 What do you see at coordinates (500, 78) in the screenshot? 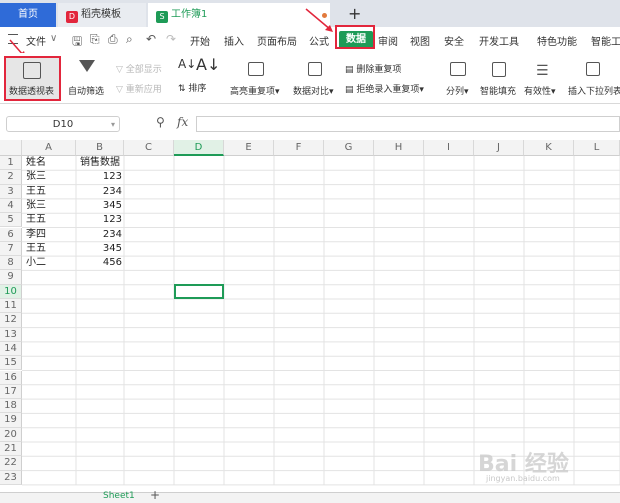
I see `smart-fill-button: 智能填充` at bounding box center [500, 78].